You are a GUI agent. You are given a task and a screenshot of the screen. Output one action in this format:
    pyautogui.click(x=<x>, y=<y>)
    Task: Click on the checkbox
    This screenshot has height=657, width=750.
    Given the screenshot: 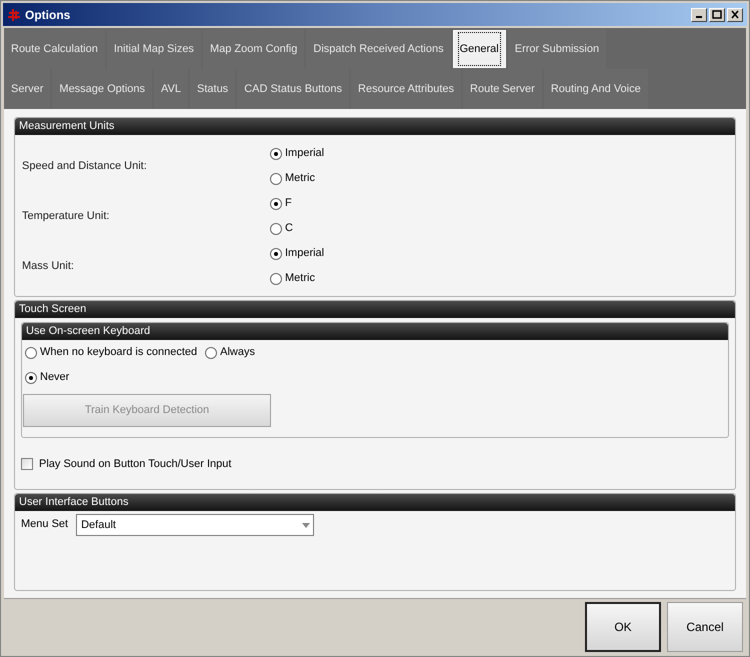 What is the action you would take?
    pyautogui.click(x=27, y=464)
    